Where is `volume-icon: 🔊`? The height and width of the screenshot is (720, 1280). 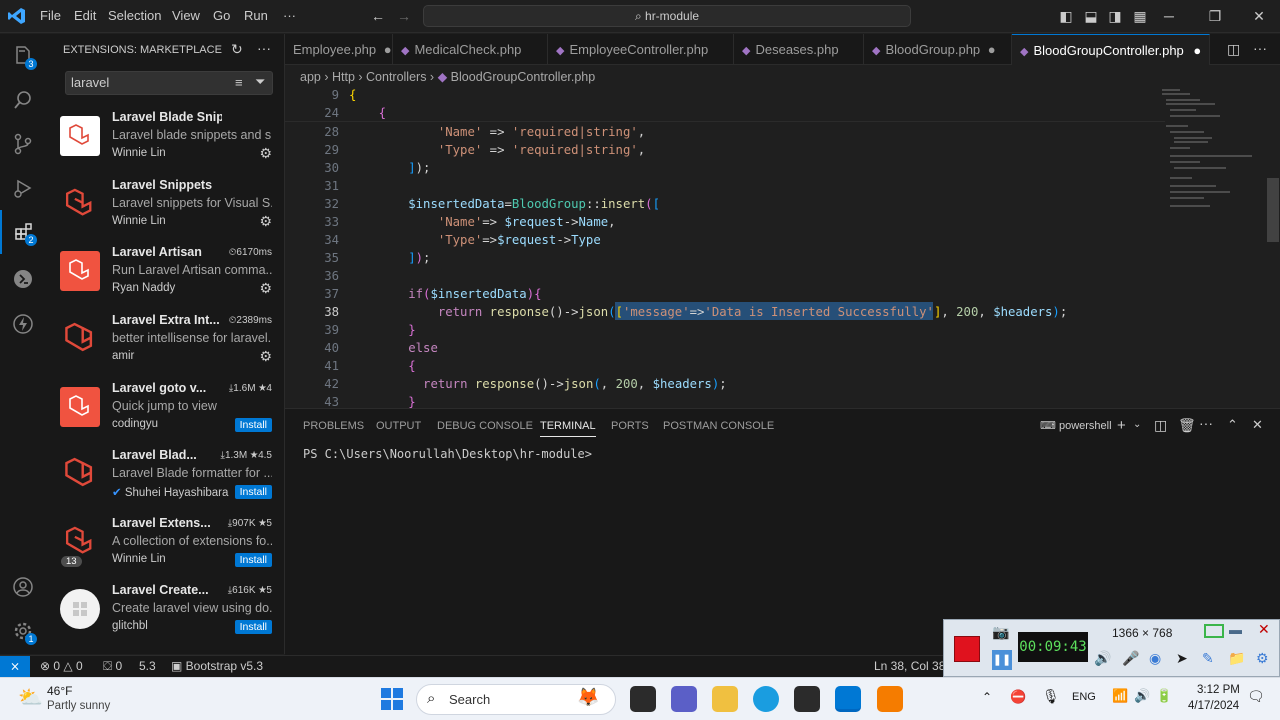 volume-icon: 🔊 is located at coordinates (1142, 696).